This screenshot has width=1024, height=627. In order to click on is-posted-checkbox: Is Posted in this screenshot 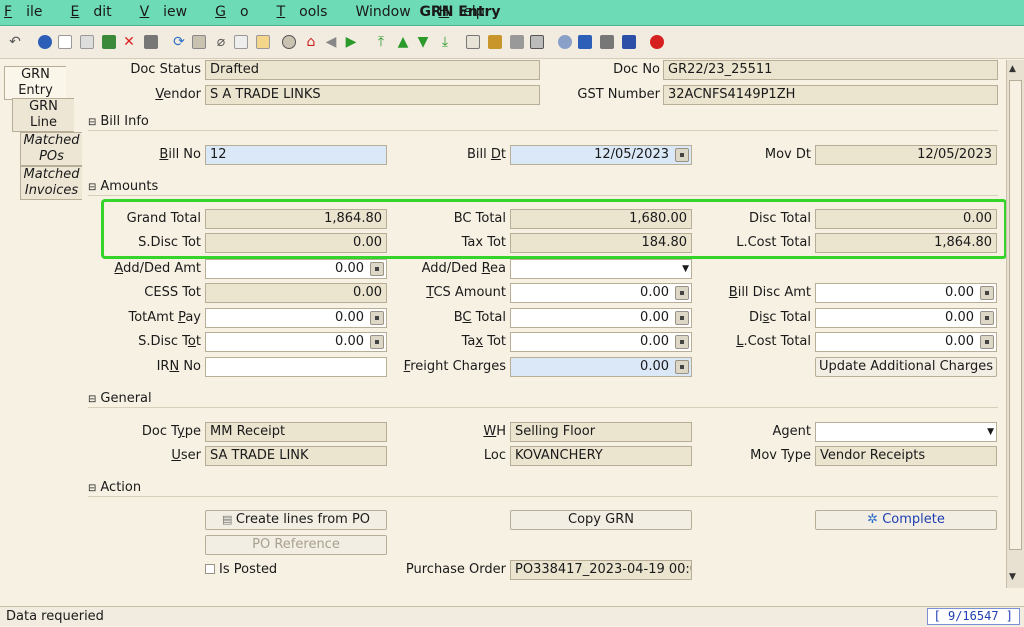, I will do `click(241, 570)`.